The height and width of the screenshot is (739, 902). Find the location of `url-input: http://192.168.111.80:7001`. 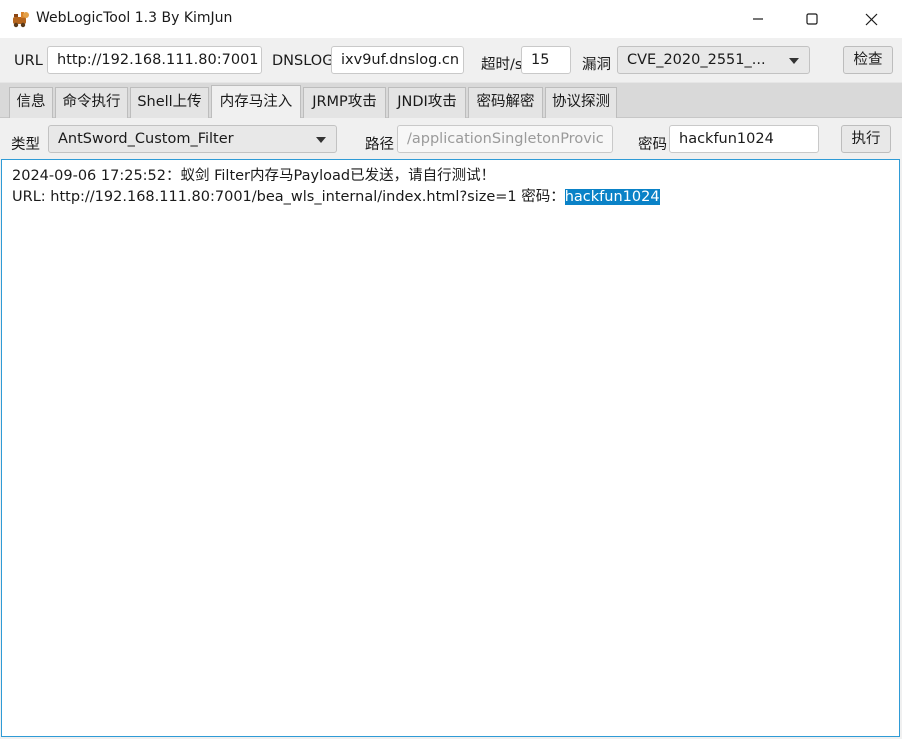

url-input: http://192.168.111.80:7001 is located at coordinates (154, 60).